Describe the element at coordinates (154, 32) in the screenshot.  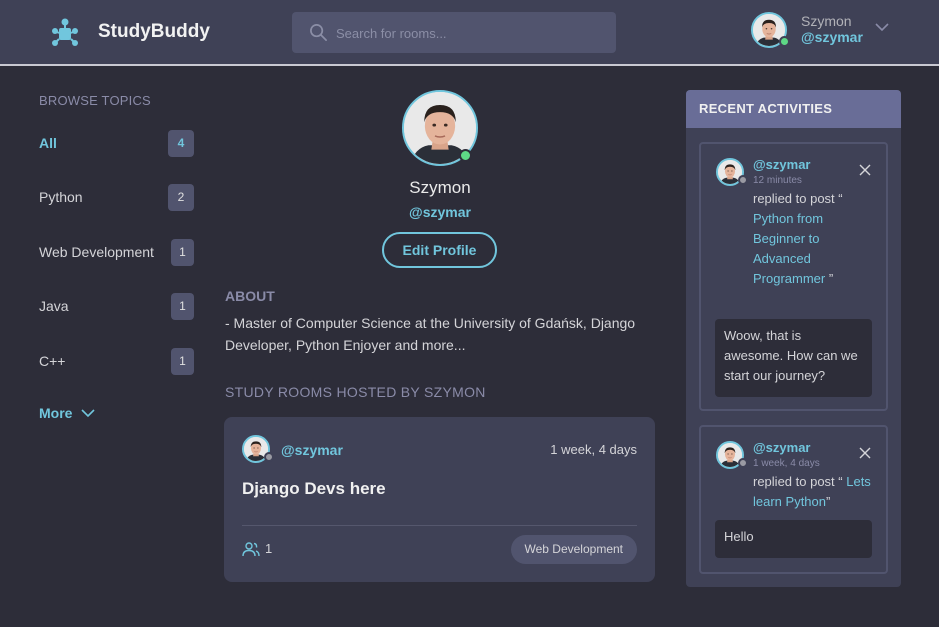
I see `app-name: StudyBuddy` at that location.